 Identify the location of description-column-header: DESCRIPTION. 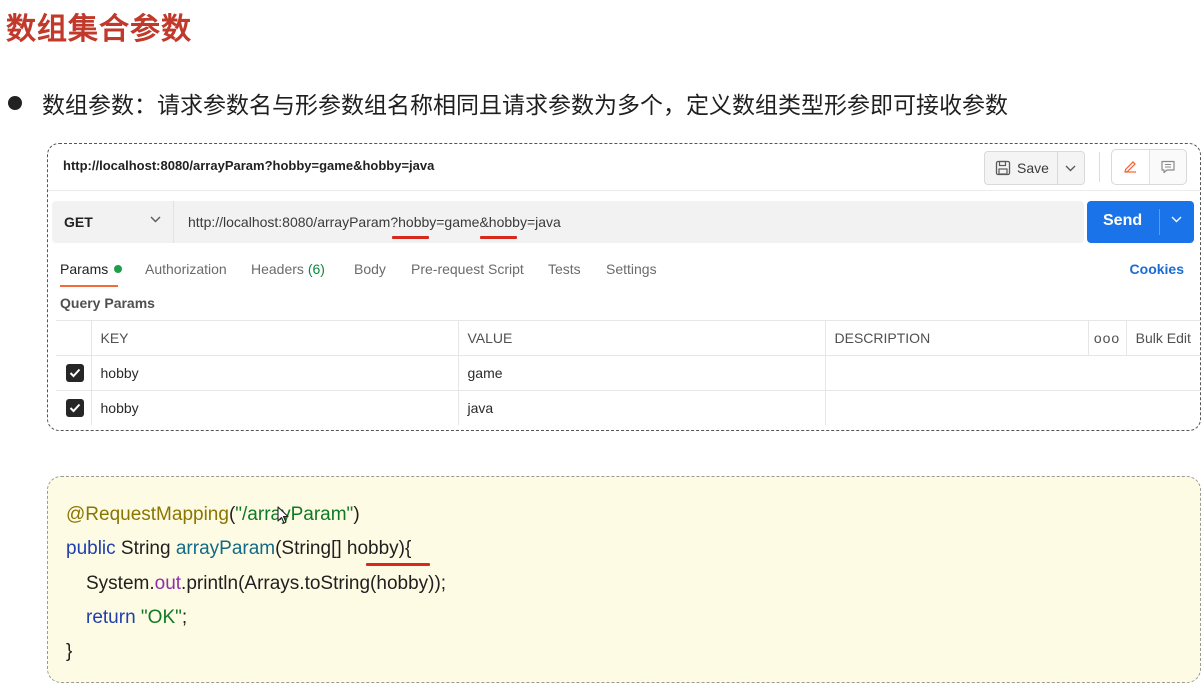
(956, 338).